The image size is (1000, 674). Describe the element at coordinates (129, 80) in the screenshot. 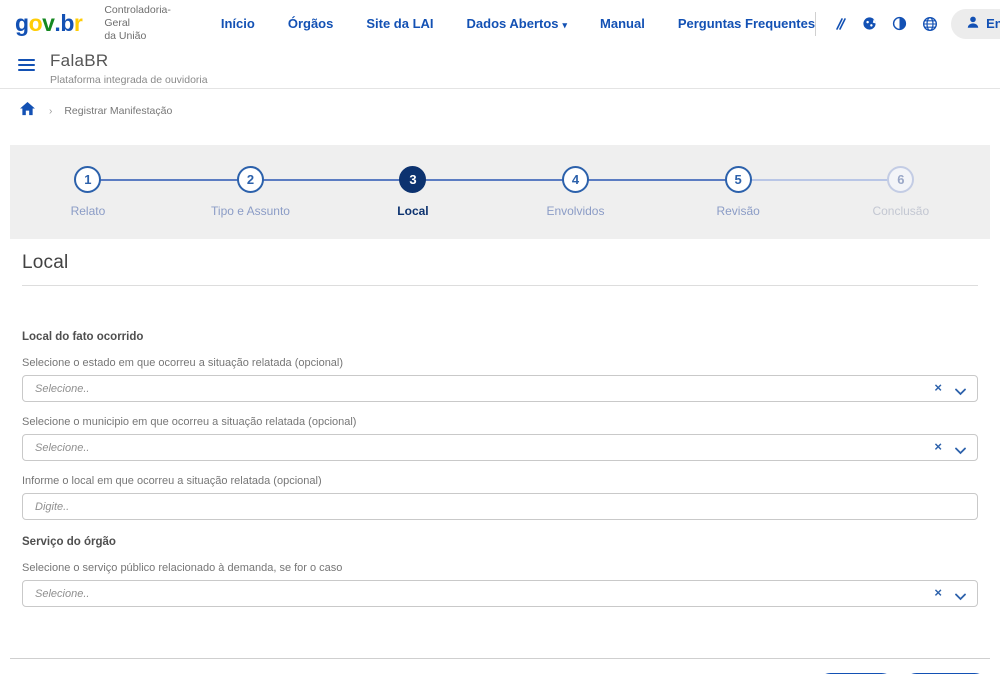

I see `app-subtitle: Plataforma integrada de ouvidoria` at that location.